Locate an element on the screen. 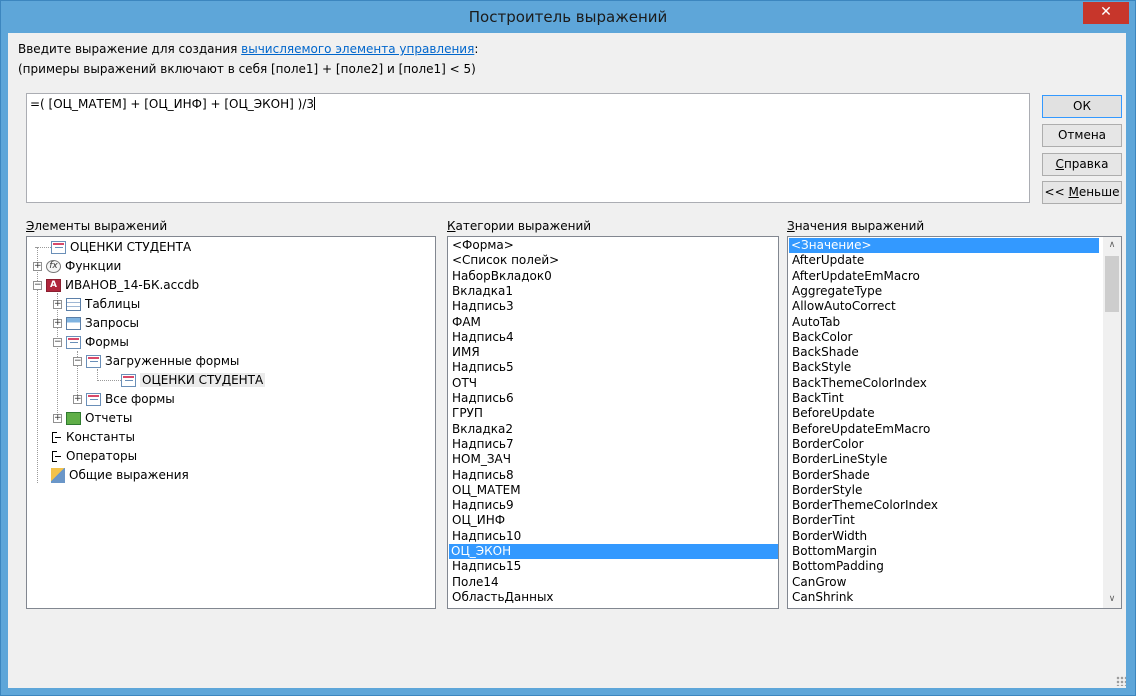  value-list-item: AllowAutoCorrect is located at coordinates (843, 306).